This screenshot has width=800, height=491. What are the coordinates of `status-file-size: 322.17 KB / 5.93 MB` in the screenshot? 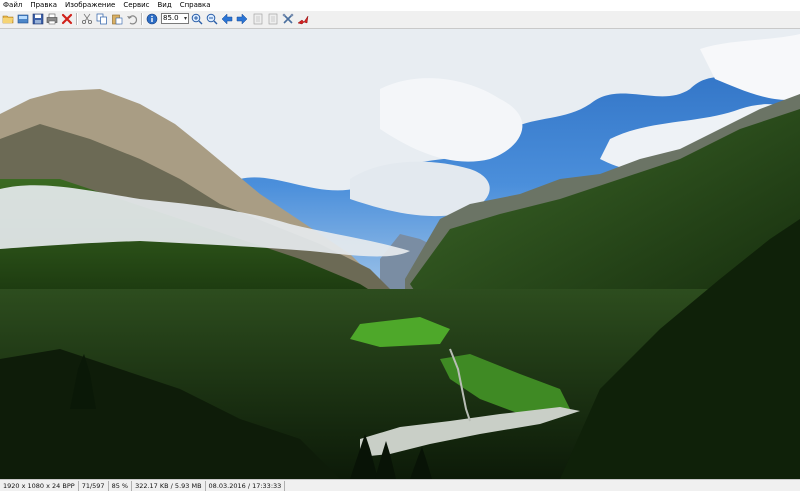 It's located at (169, 485).